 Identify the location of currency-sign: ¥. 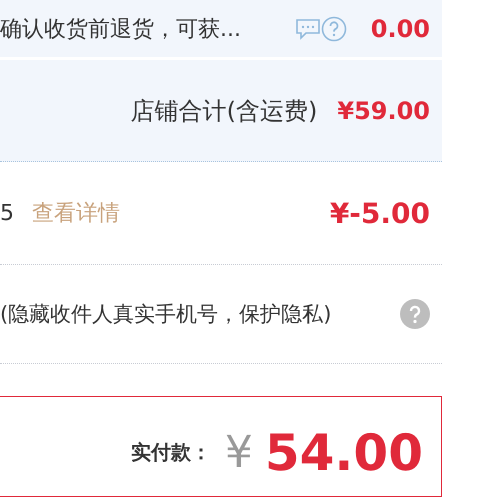
(238, 452).